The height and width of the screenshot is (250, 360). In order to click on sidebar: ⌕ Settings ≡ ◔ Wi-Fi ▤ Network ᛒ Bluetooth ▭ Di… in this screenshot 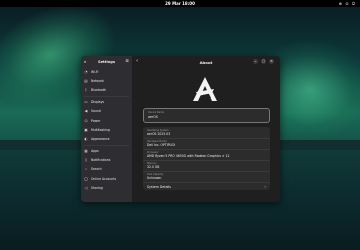, I will do `click(106, 129)`.